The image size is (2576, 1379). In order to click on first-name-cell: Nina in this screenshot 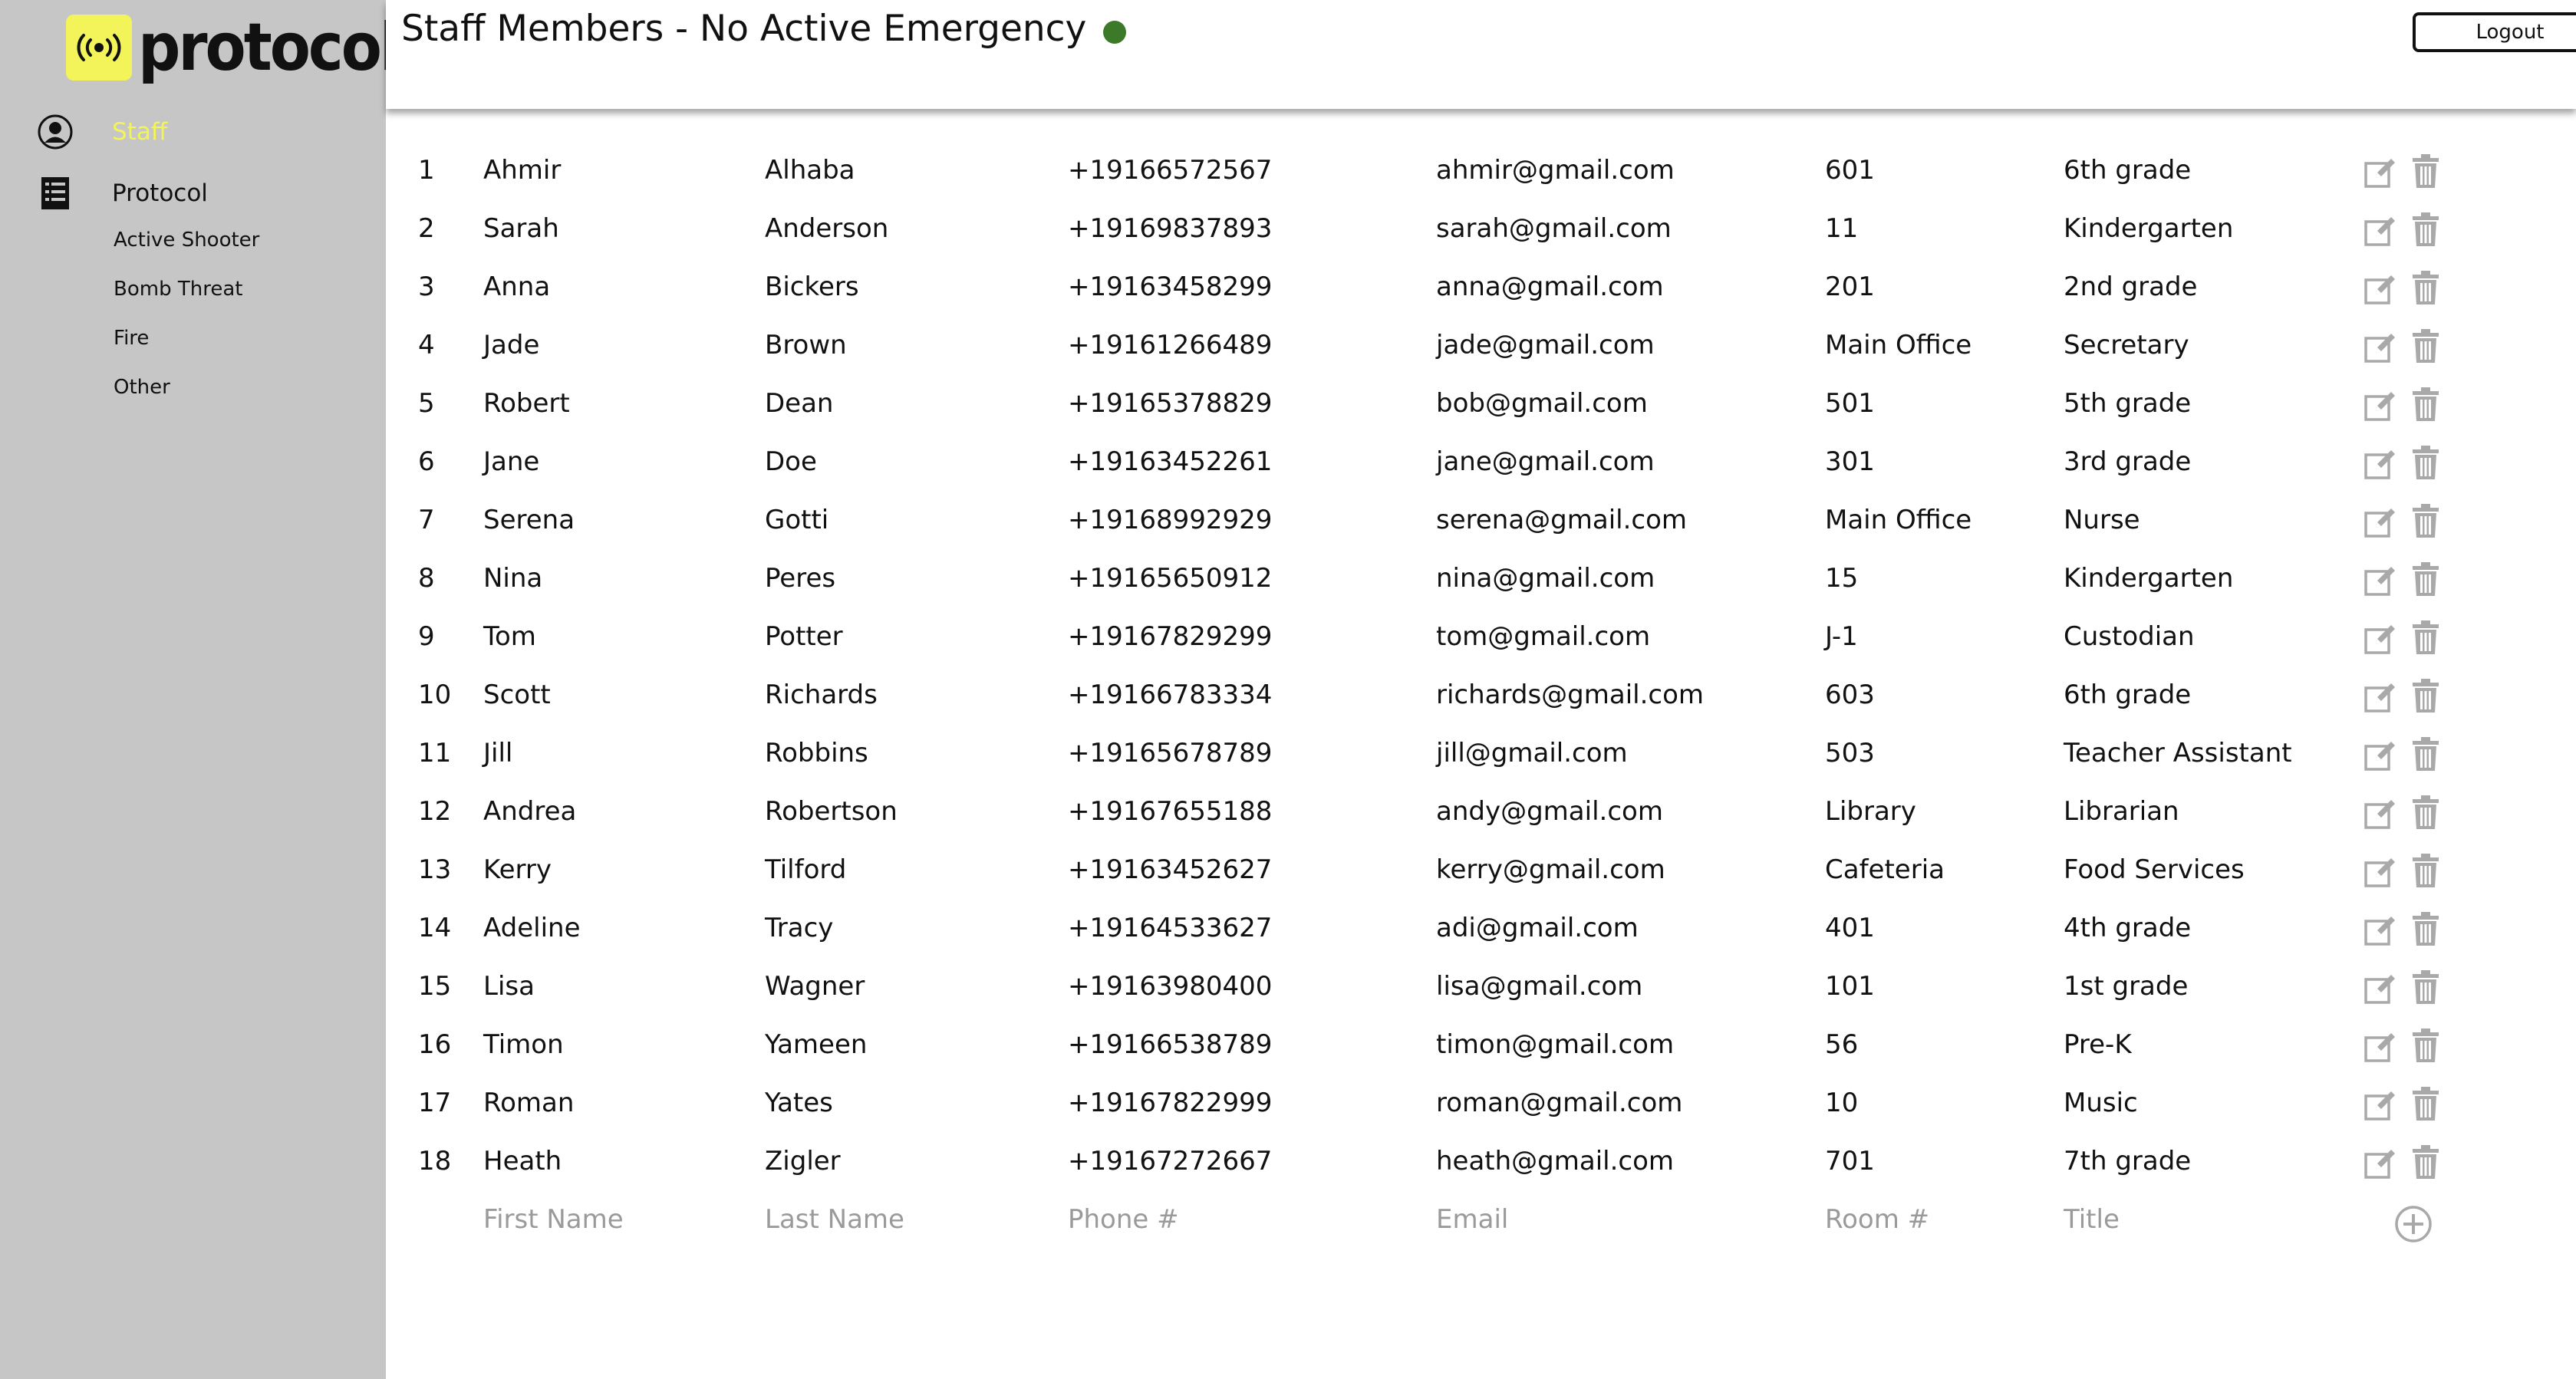, I will do `click(513, 578)`.